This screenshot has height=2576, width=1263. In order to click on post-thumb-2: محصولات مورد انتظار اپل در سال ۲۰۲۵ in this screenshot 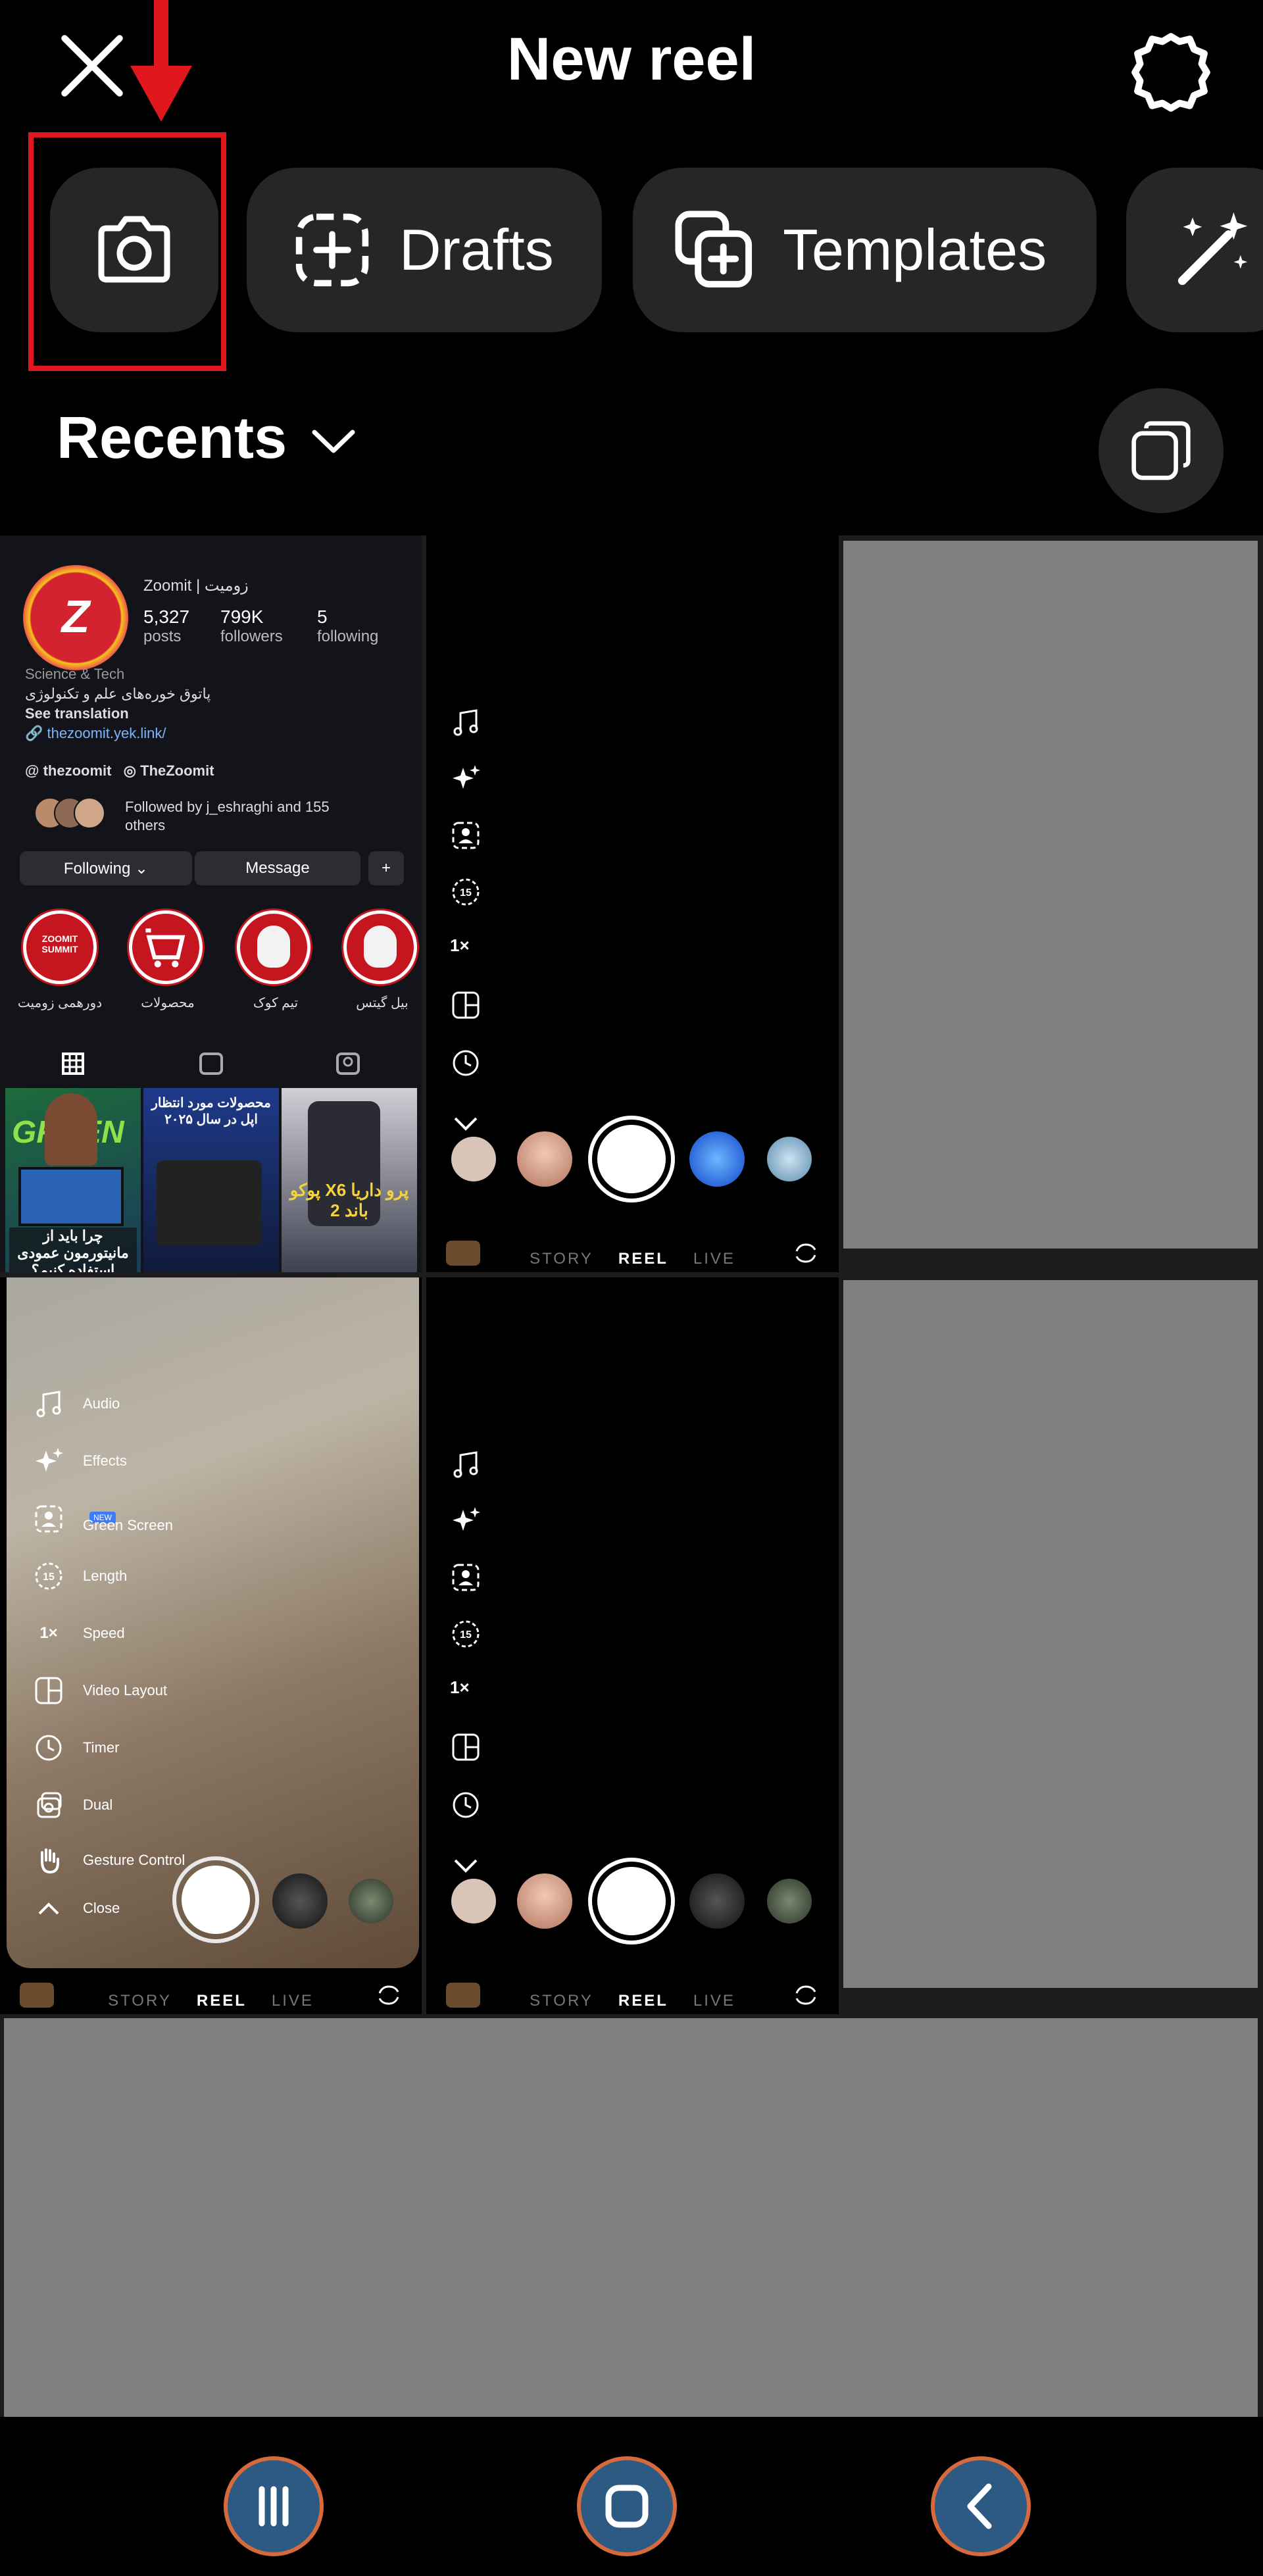, I will do `click(211, 1180)`.